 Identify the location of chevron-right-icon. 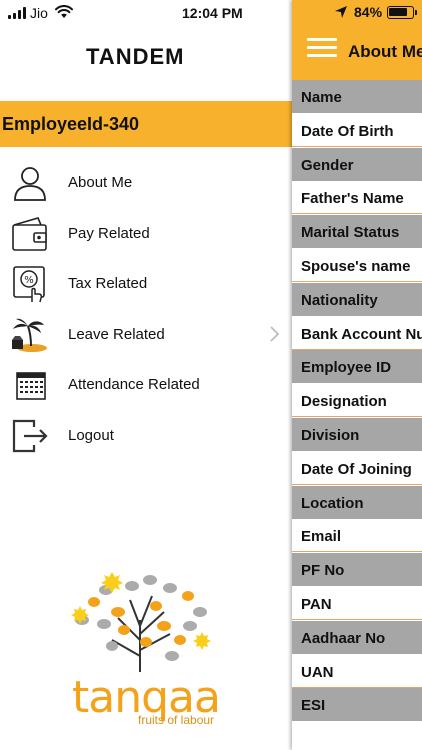
(275, 334).